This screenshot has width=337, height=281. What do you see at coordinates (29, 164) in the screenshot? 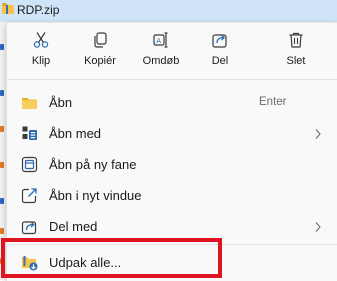
I see `new-tab-icon` at bounding box center [29, 164].